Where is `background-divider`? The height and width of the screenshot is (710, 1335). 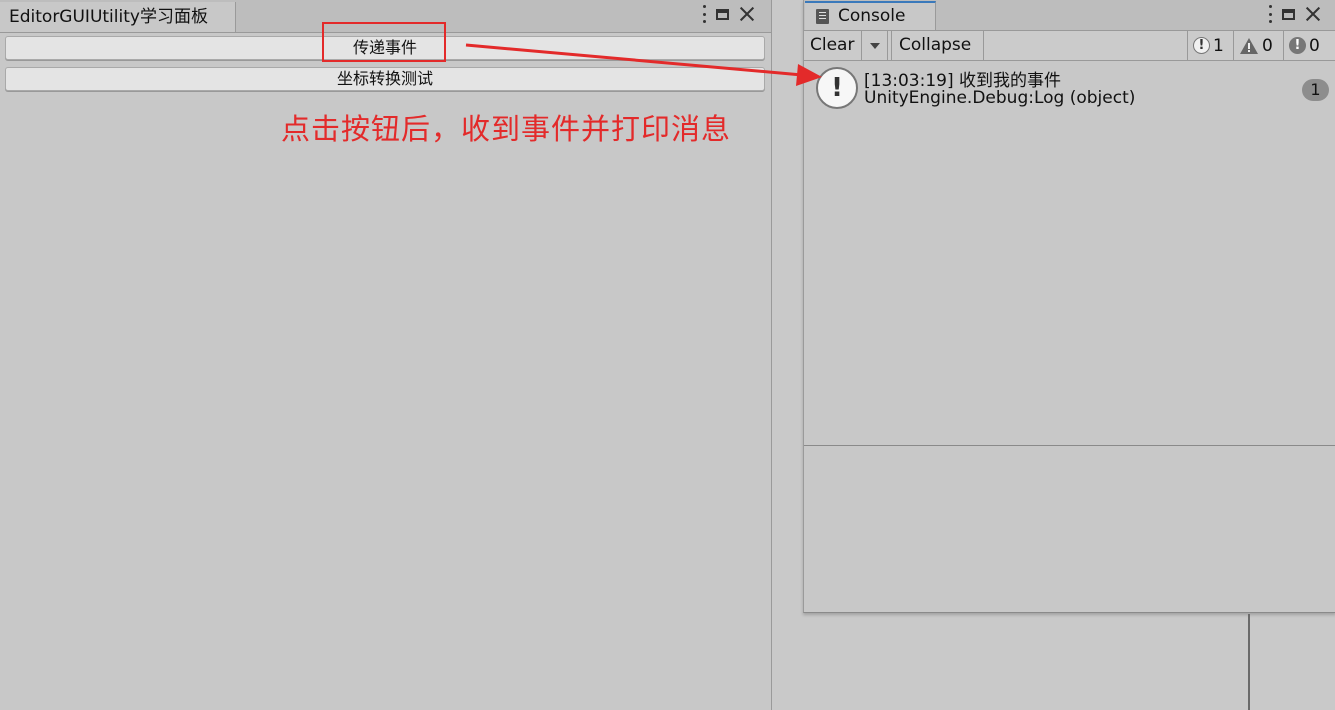
background-divider is located at coordinates (1249, 662).